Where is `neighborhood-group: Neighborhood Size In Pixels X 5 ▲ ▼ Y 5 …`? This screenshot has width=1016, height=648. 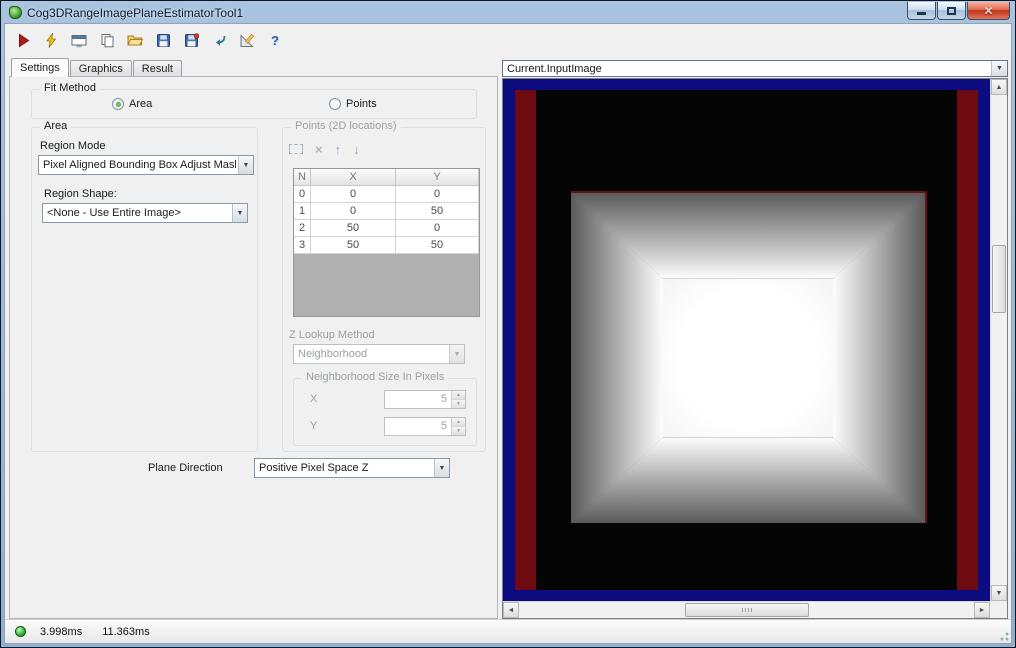
neighborhood-group: Neighborhood Size In Pixels X 5 ▲ ▼ Y 5 … is located at coordinates (385, 408).